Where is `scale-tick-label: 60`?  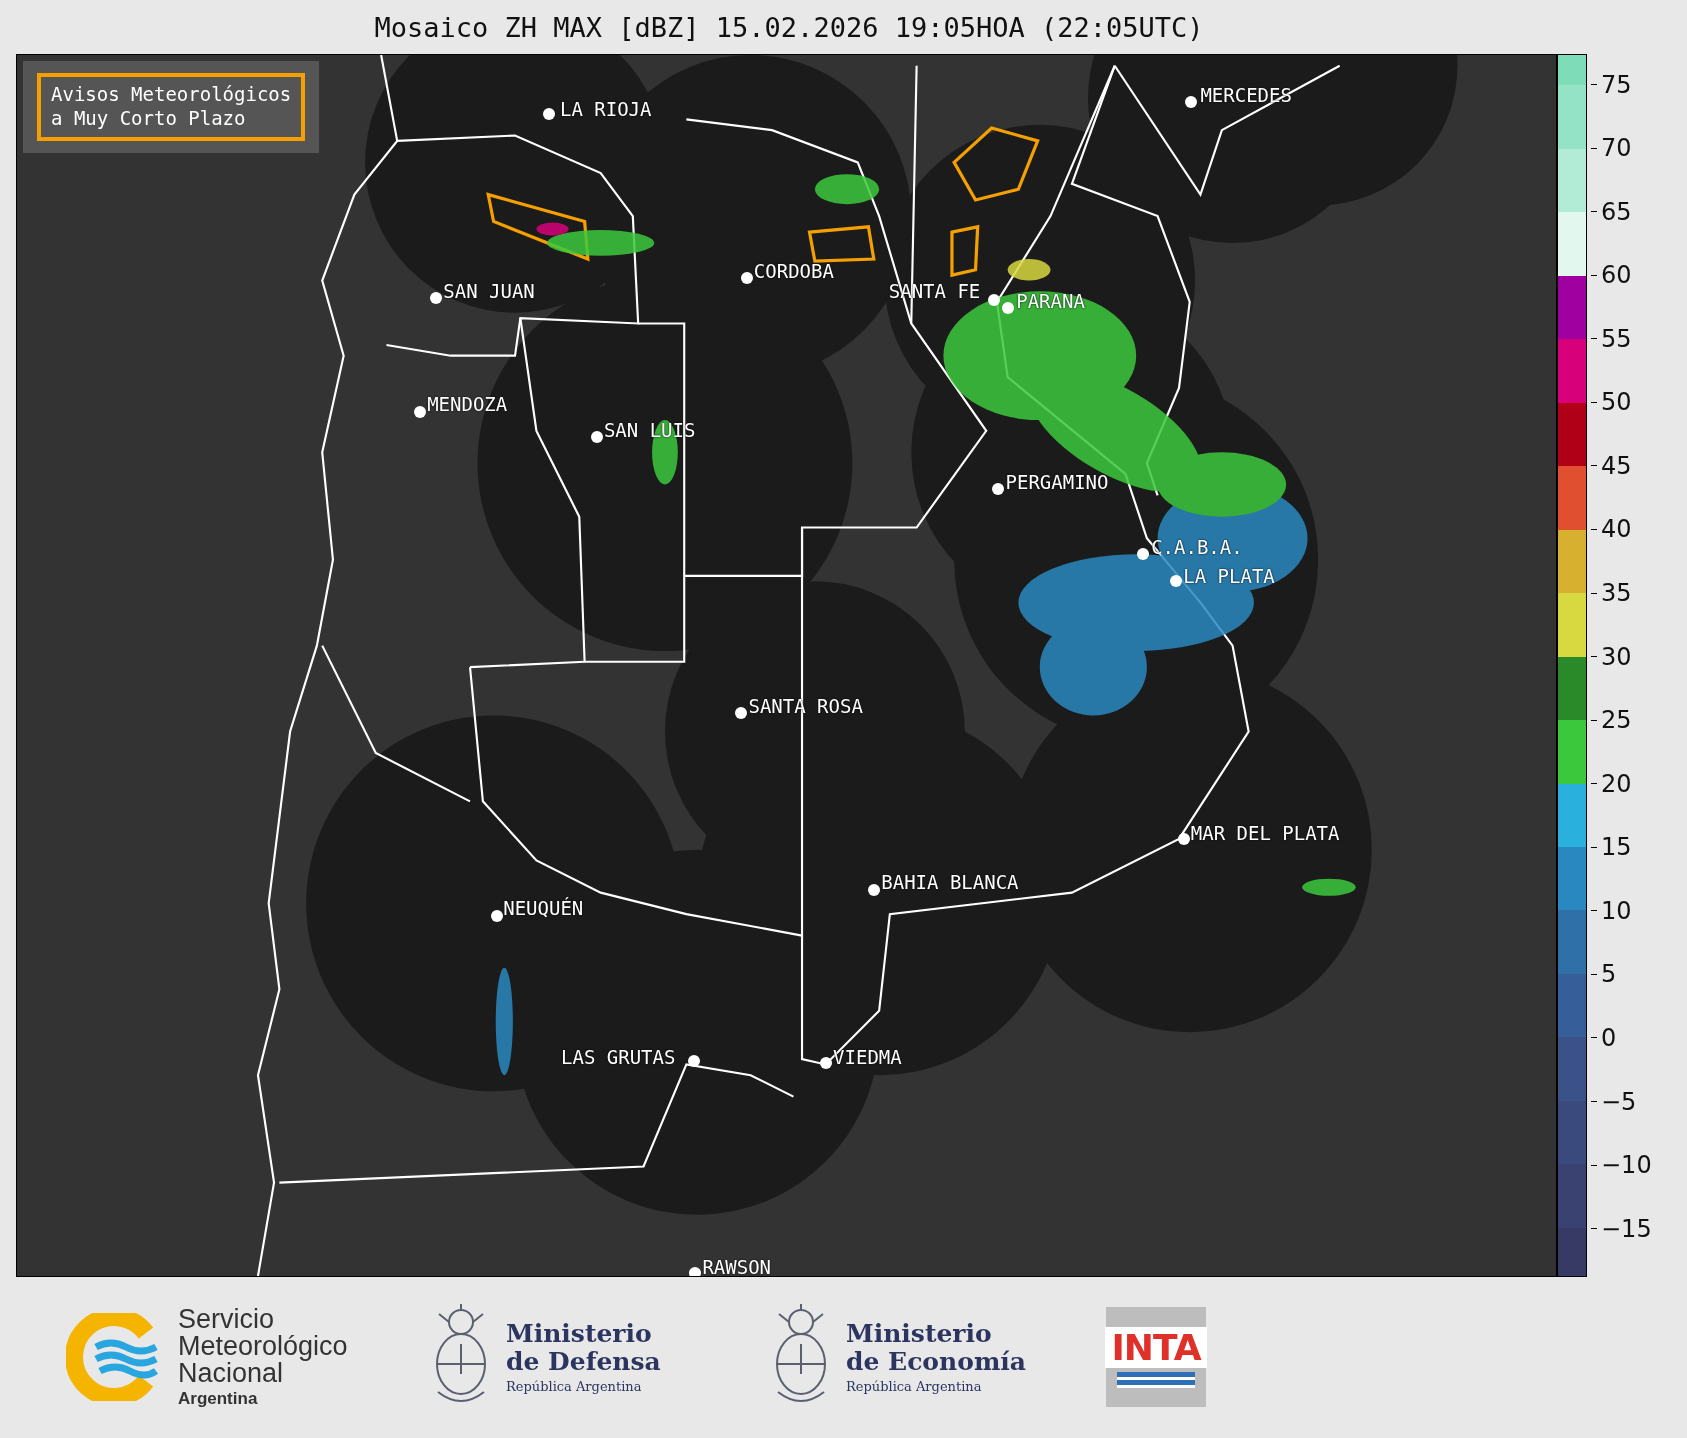
scale-tick-label: 60 is located at coordinates (1616, 275).